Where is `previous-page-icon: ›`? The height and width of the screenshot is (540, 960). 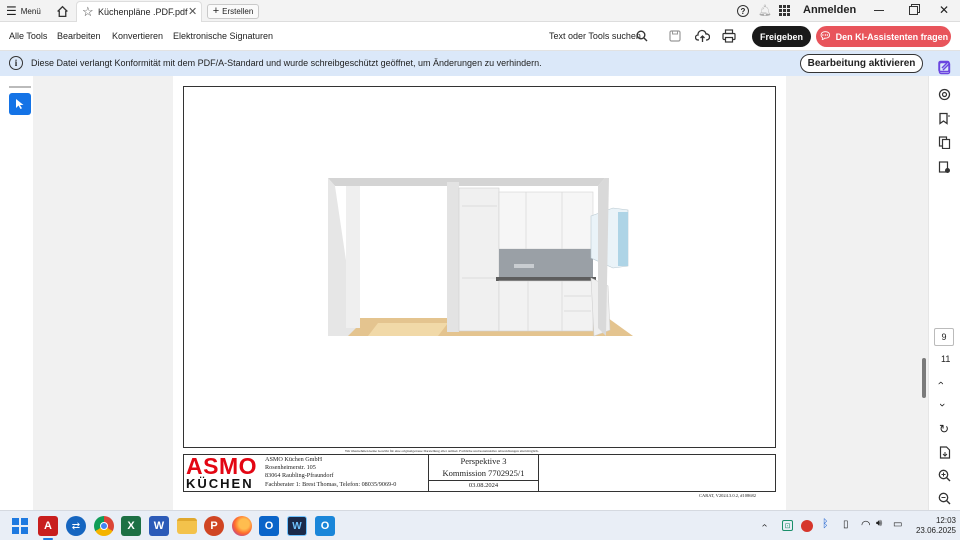 previous-page-icon: › is located at coordinates (941, 383).